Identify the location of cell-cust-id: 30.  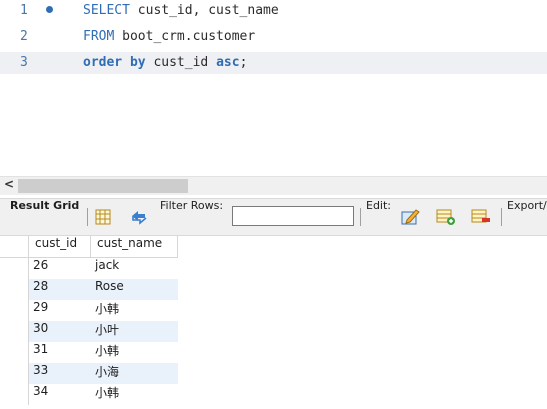
(40, 331).